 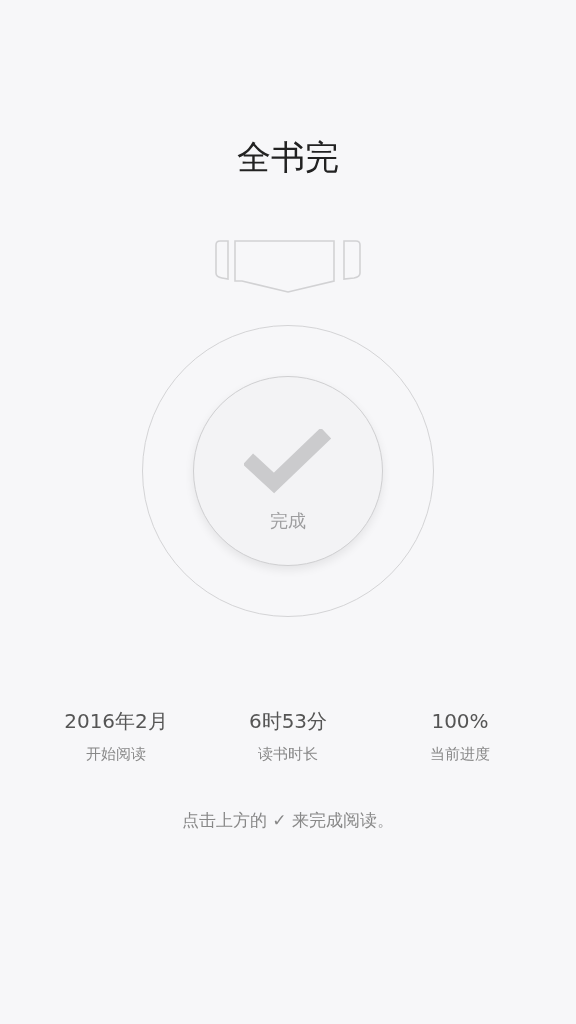 I want to click on complete-button: 完成, so click(x=288, y=471).